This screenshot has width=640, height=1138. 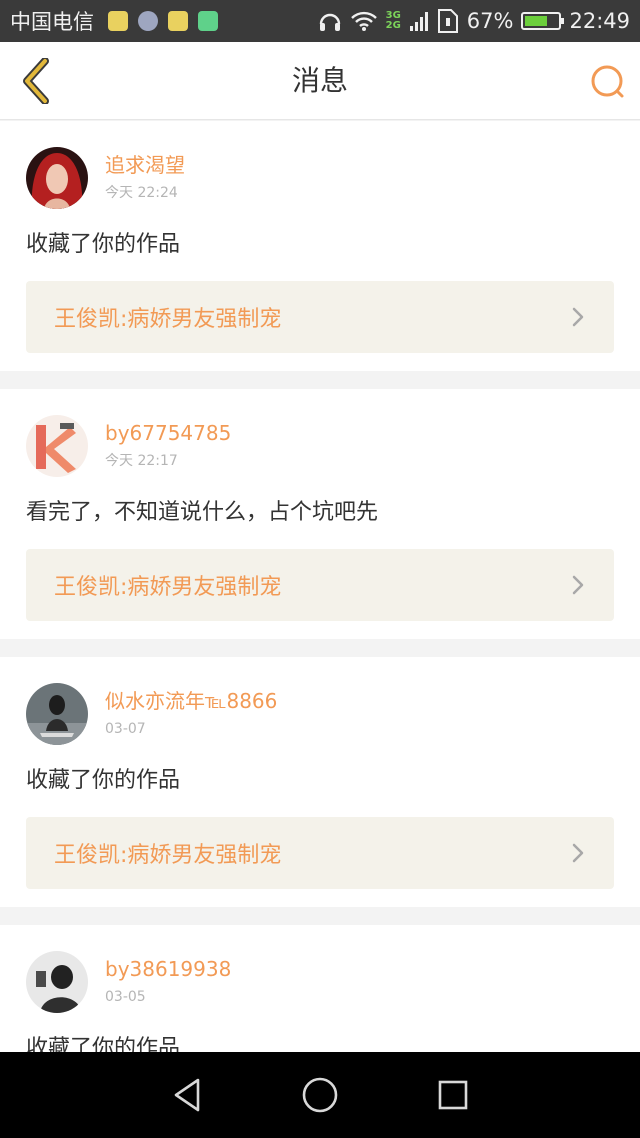 I want to click on clock: 22:49, so click(x=599, y=21).